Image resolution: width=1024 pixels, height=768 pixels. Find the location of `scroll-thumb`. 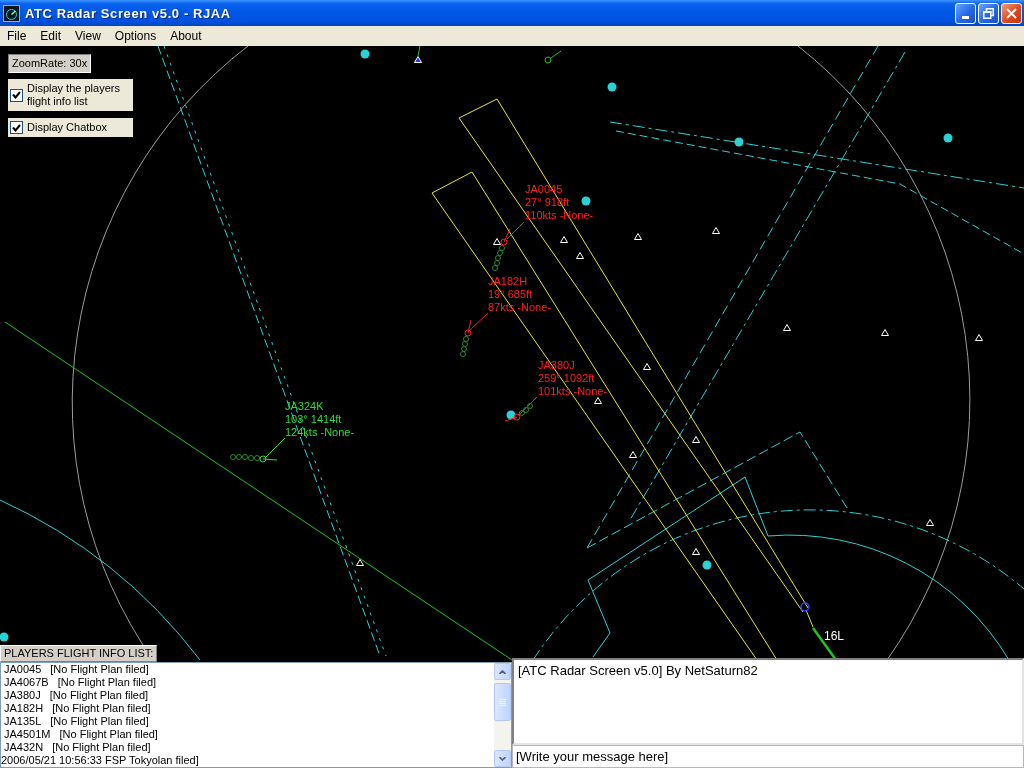

scroll-thumb is located at coordinates (502, 702).